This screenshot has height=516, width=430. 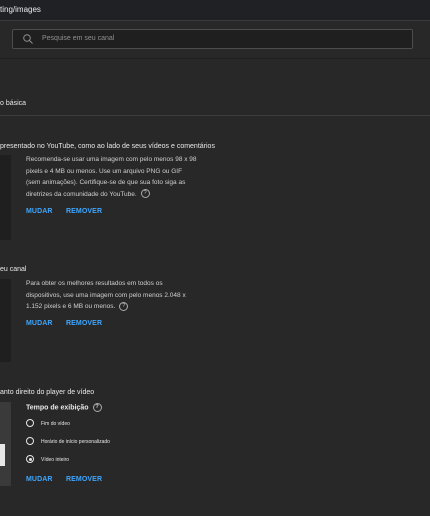 What do you see at coordinates (30, 423) in the screenshot?
I see `radio-end-of-video` at bounding box center [30, 423].